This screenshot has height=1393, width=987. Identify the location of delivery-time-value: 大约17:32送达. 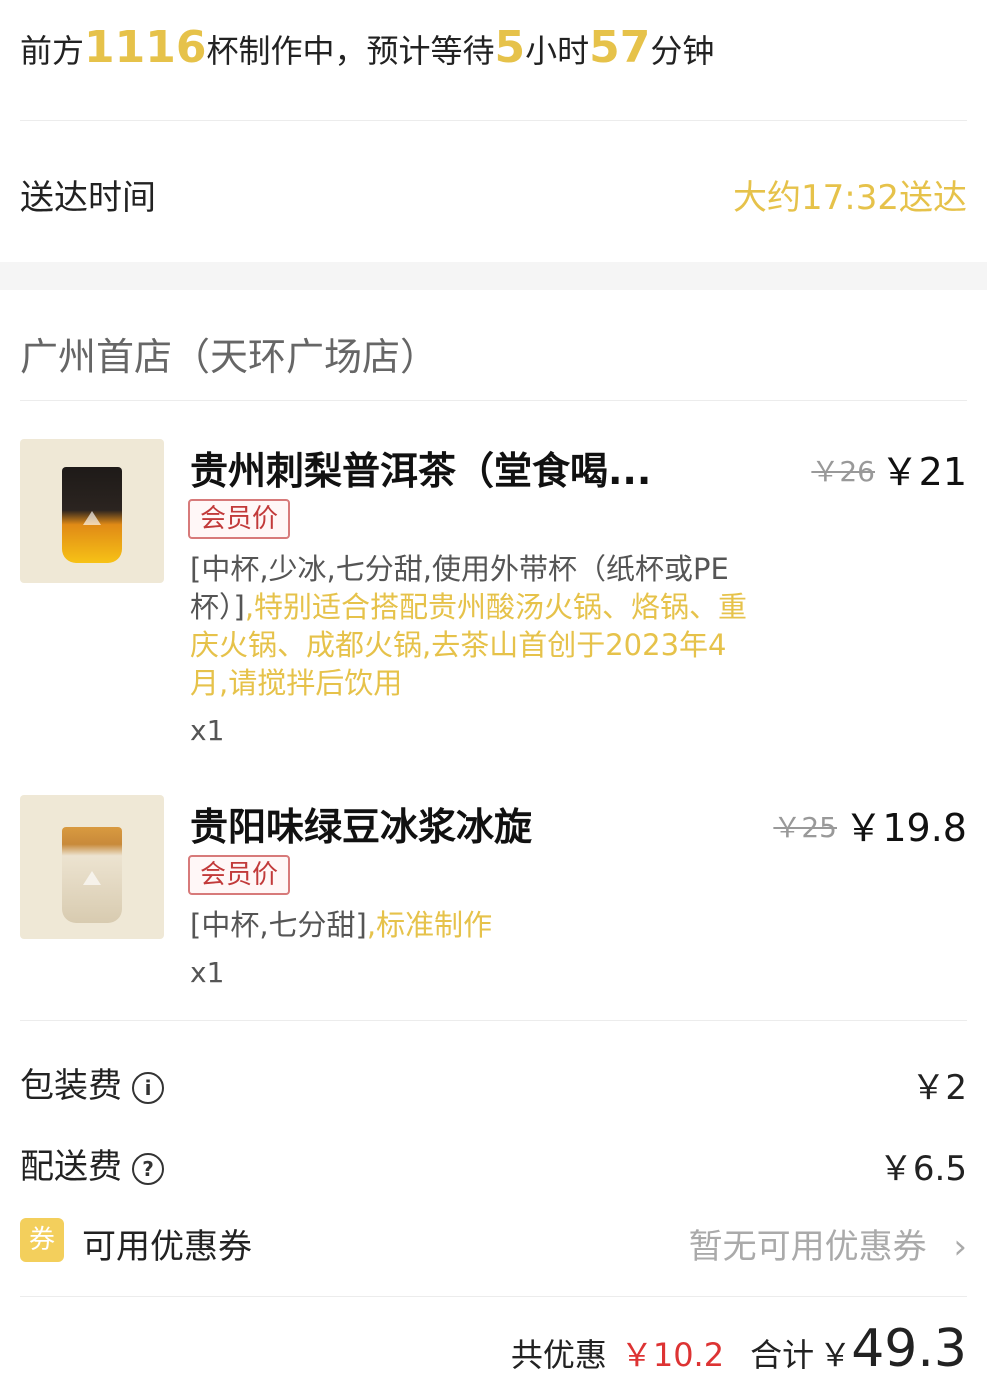
(850, 194).